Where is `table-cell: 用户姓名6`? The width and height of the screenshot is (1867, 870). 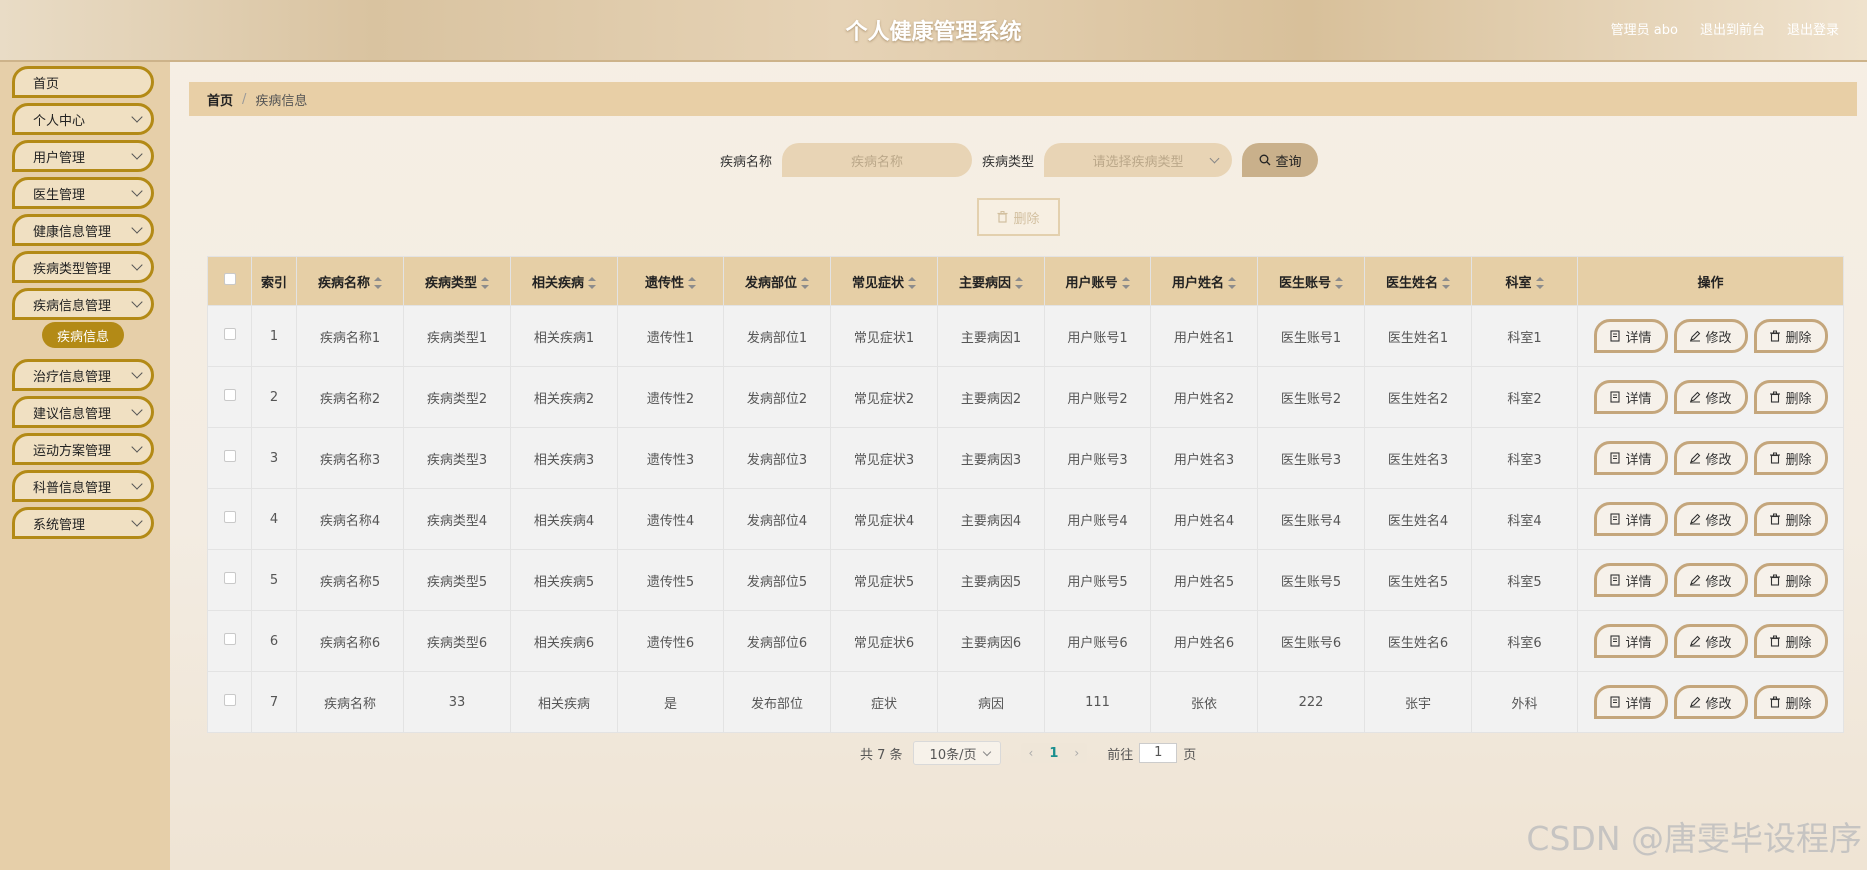 table-cell: 用户姓名6 is located at coordinates (1204, 641).